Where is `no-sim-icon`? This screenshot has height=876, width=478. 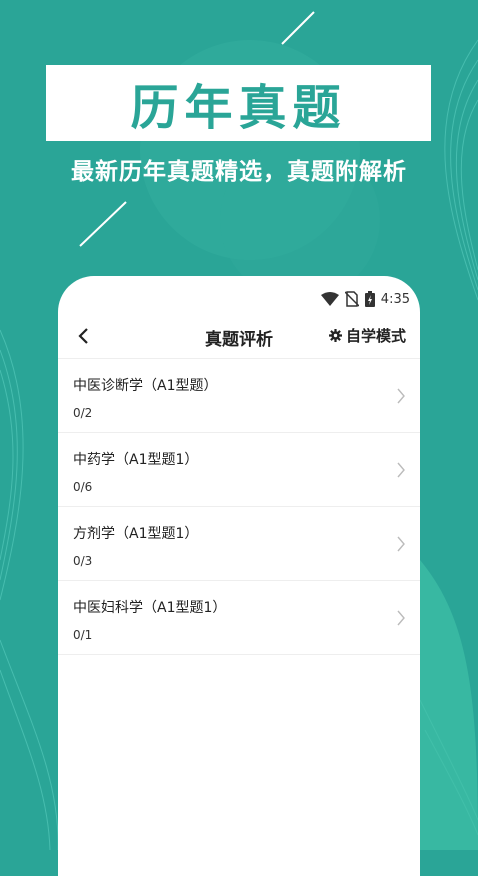
no-sim-icon is located at coordinates (351, 299).